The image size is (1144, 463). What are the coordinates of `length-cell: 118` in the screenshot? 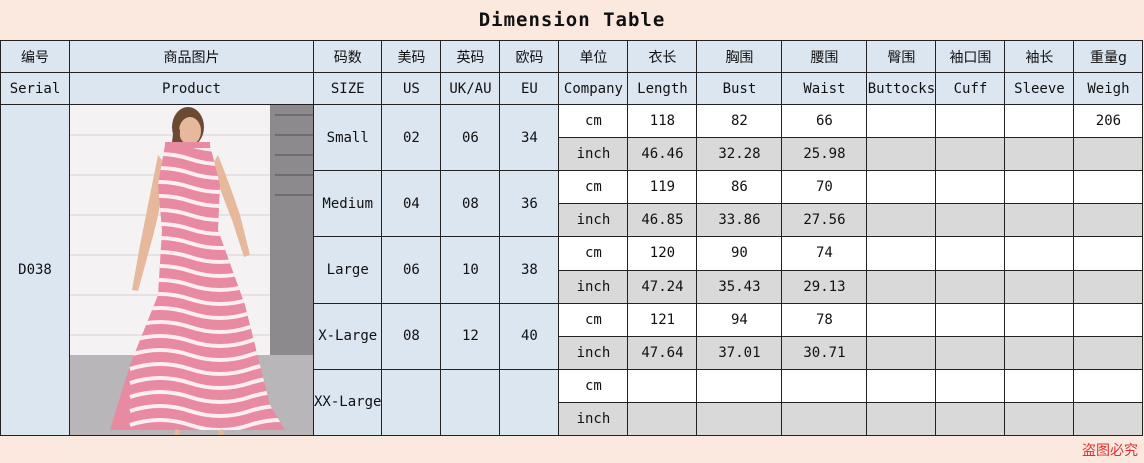 It's located at (662, 121).